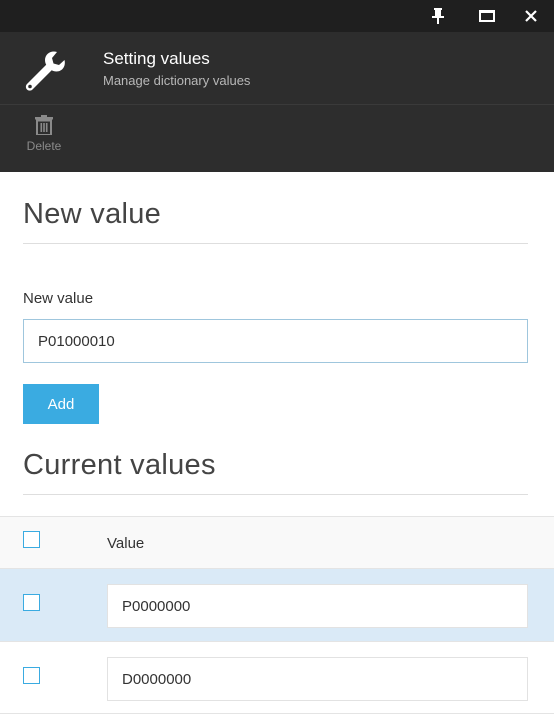  I want to click on new-value-label: New value, so click(58, 298).